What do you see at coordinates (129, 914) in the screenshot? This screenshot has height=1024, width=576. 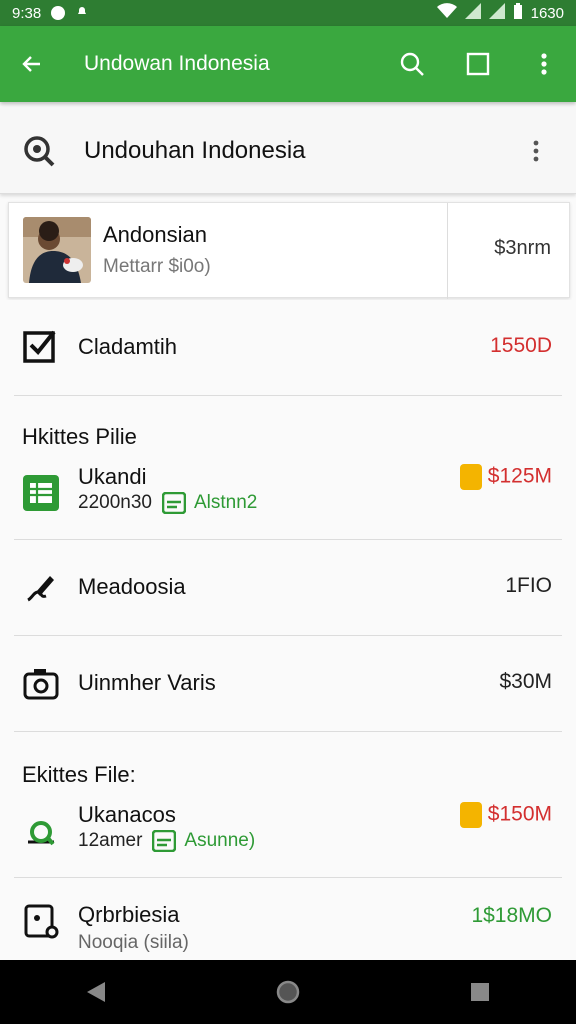 I see `list-item-label: Qrbrbiesia` at bounding box center [129, 914].